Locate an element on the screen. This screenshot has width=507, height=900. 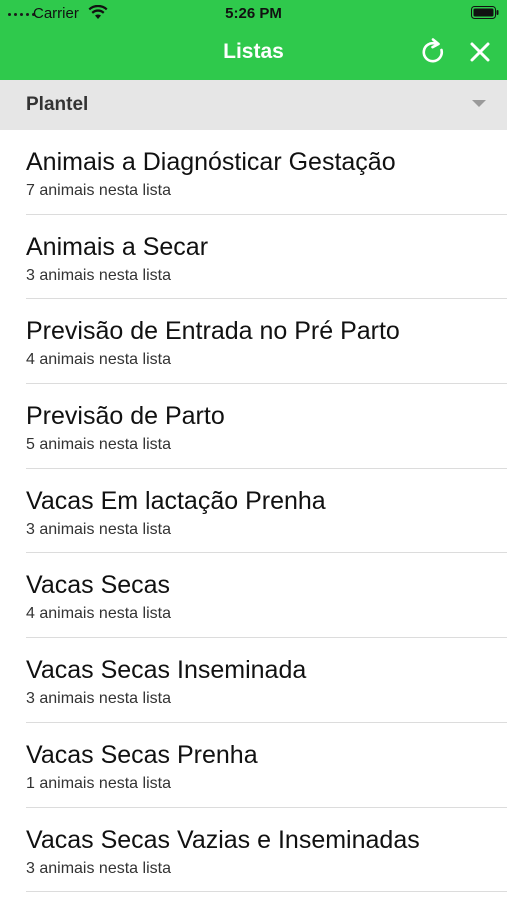
status-bar: Carrier 5:26 PM is located at coordinates (253, 13).